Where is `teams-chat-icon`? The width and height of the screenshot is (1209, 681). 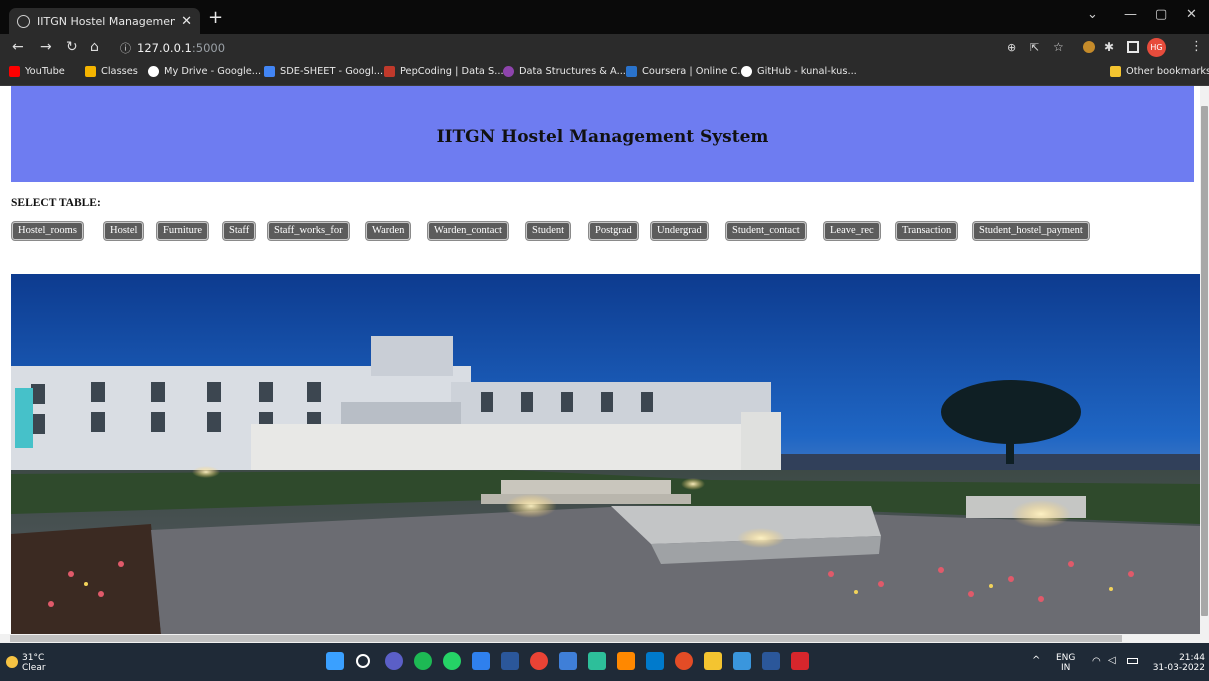
teams-chat-icon is located at coordinates (394, 661).